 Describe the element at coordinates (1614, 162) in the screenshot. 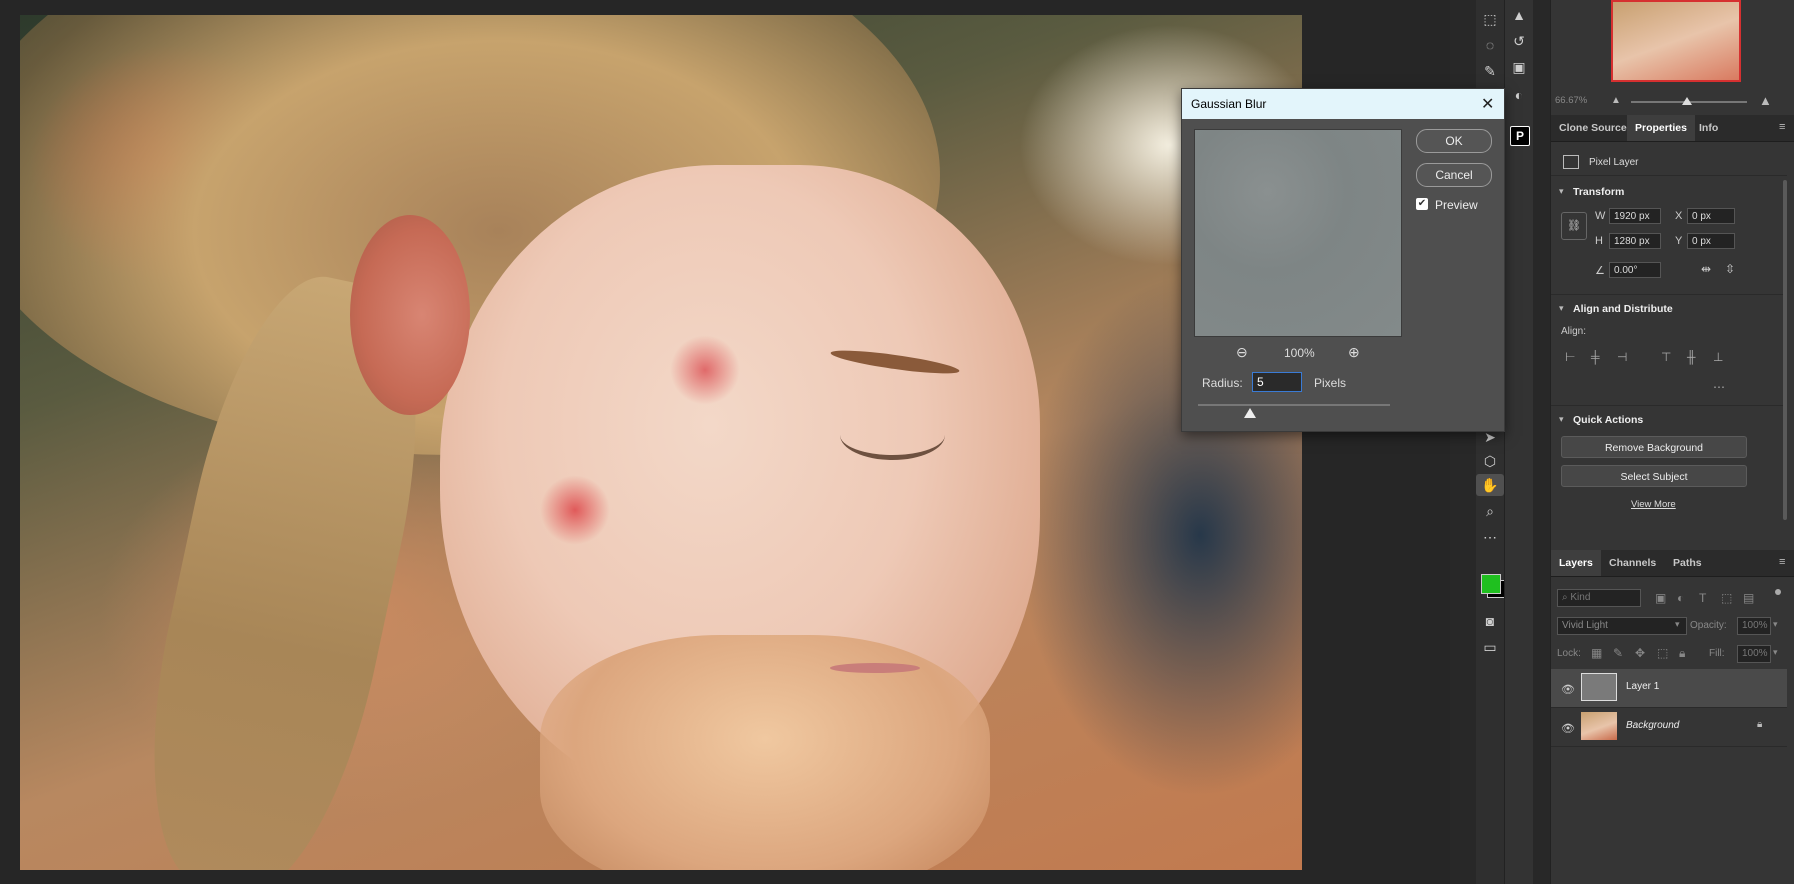

I see `layer-kind-label: Pixel Layer` at that location.